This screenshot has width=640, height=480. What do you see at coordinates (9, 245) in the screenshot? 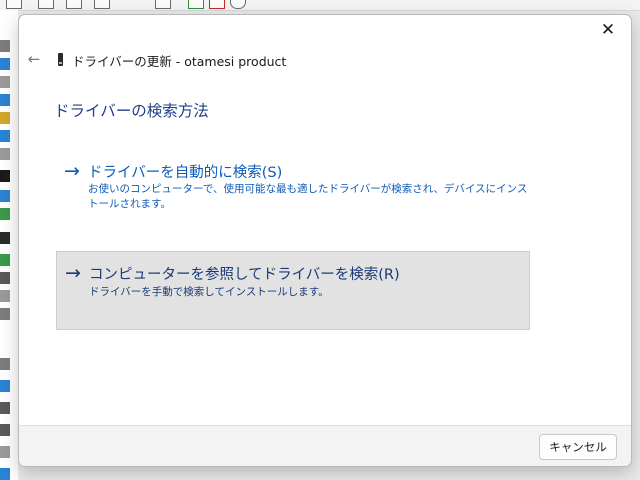
I see `device-tree` at bounding box center [9, 245].